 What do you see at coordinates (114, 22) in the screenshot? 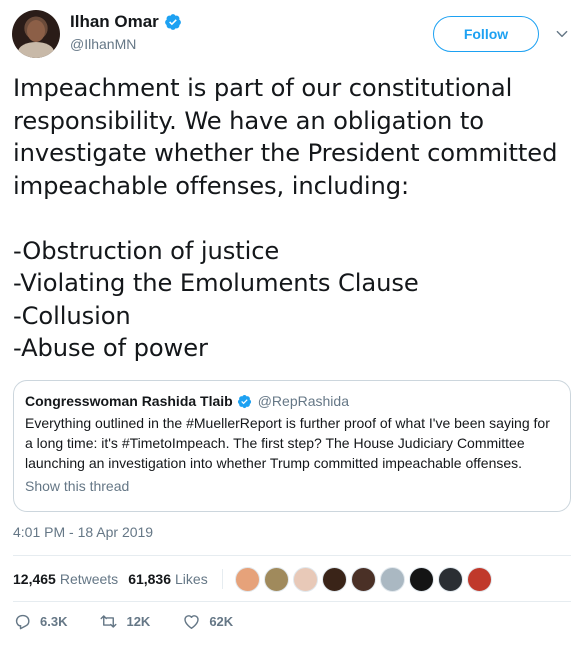
I see `author-display-name: Ilhan Omar` at bounding box center [114, 22].